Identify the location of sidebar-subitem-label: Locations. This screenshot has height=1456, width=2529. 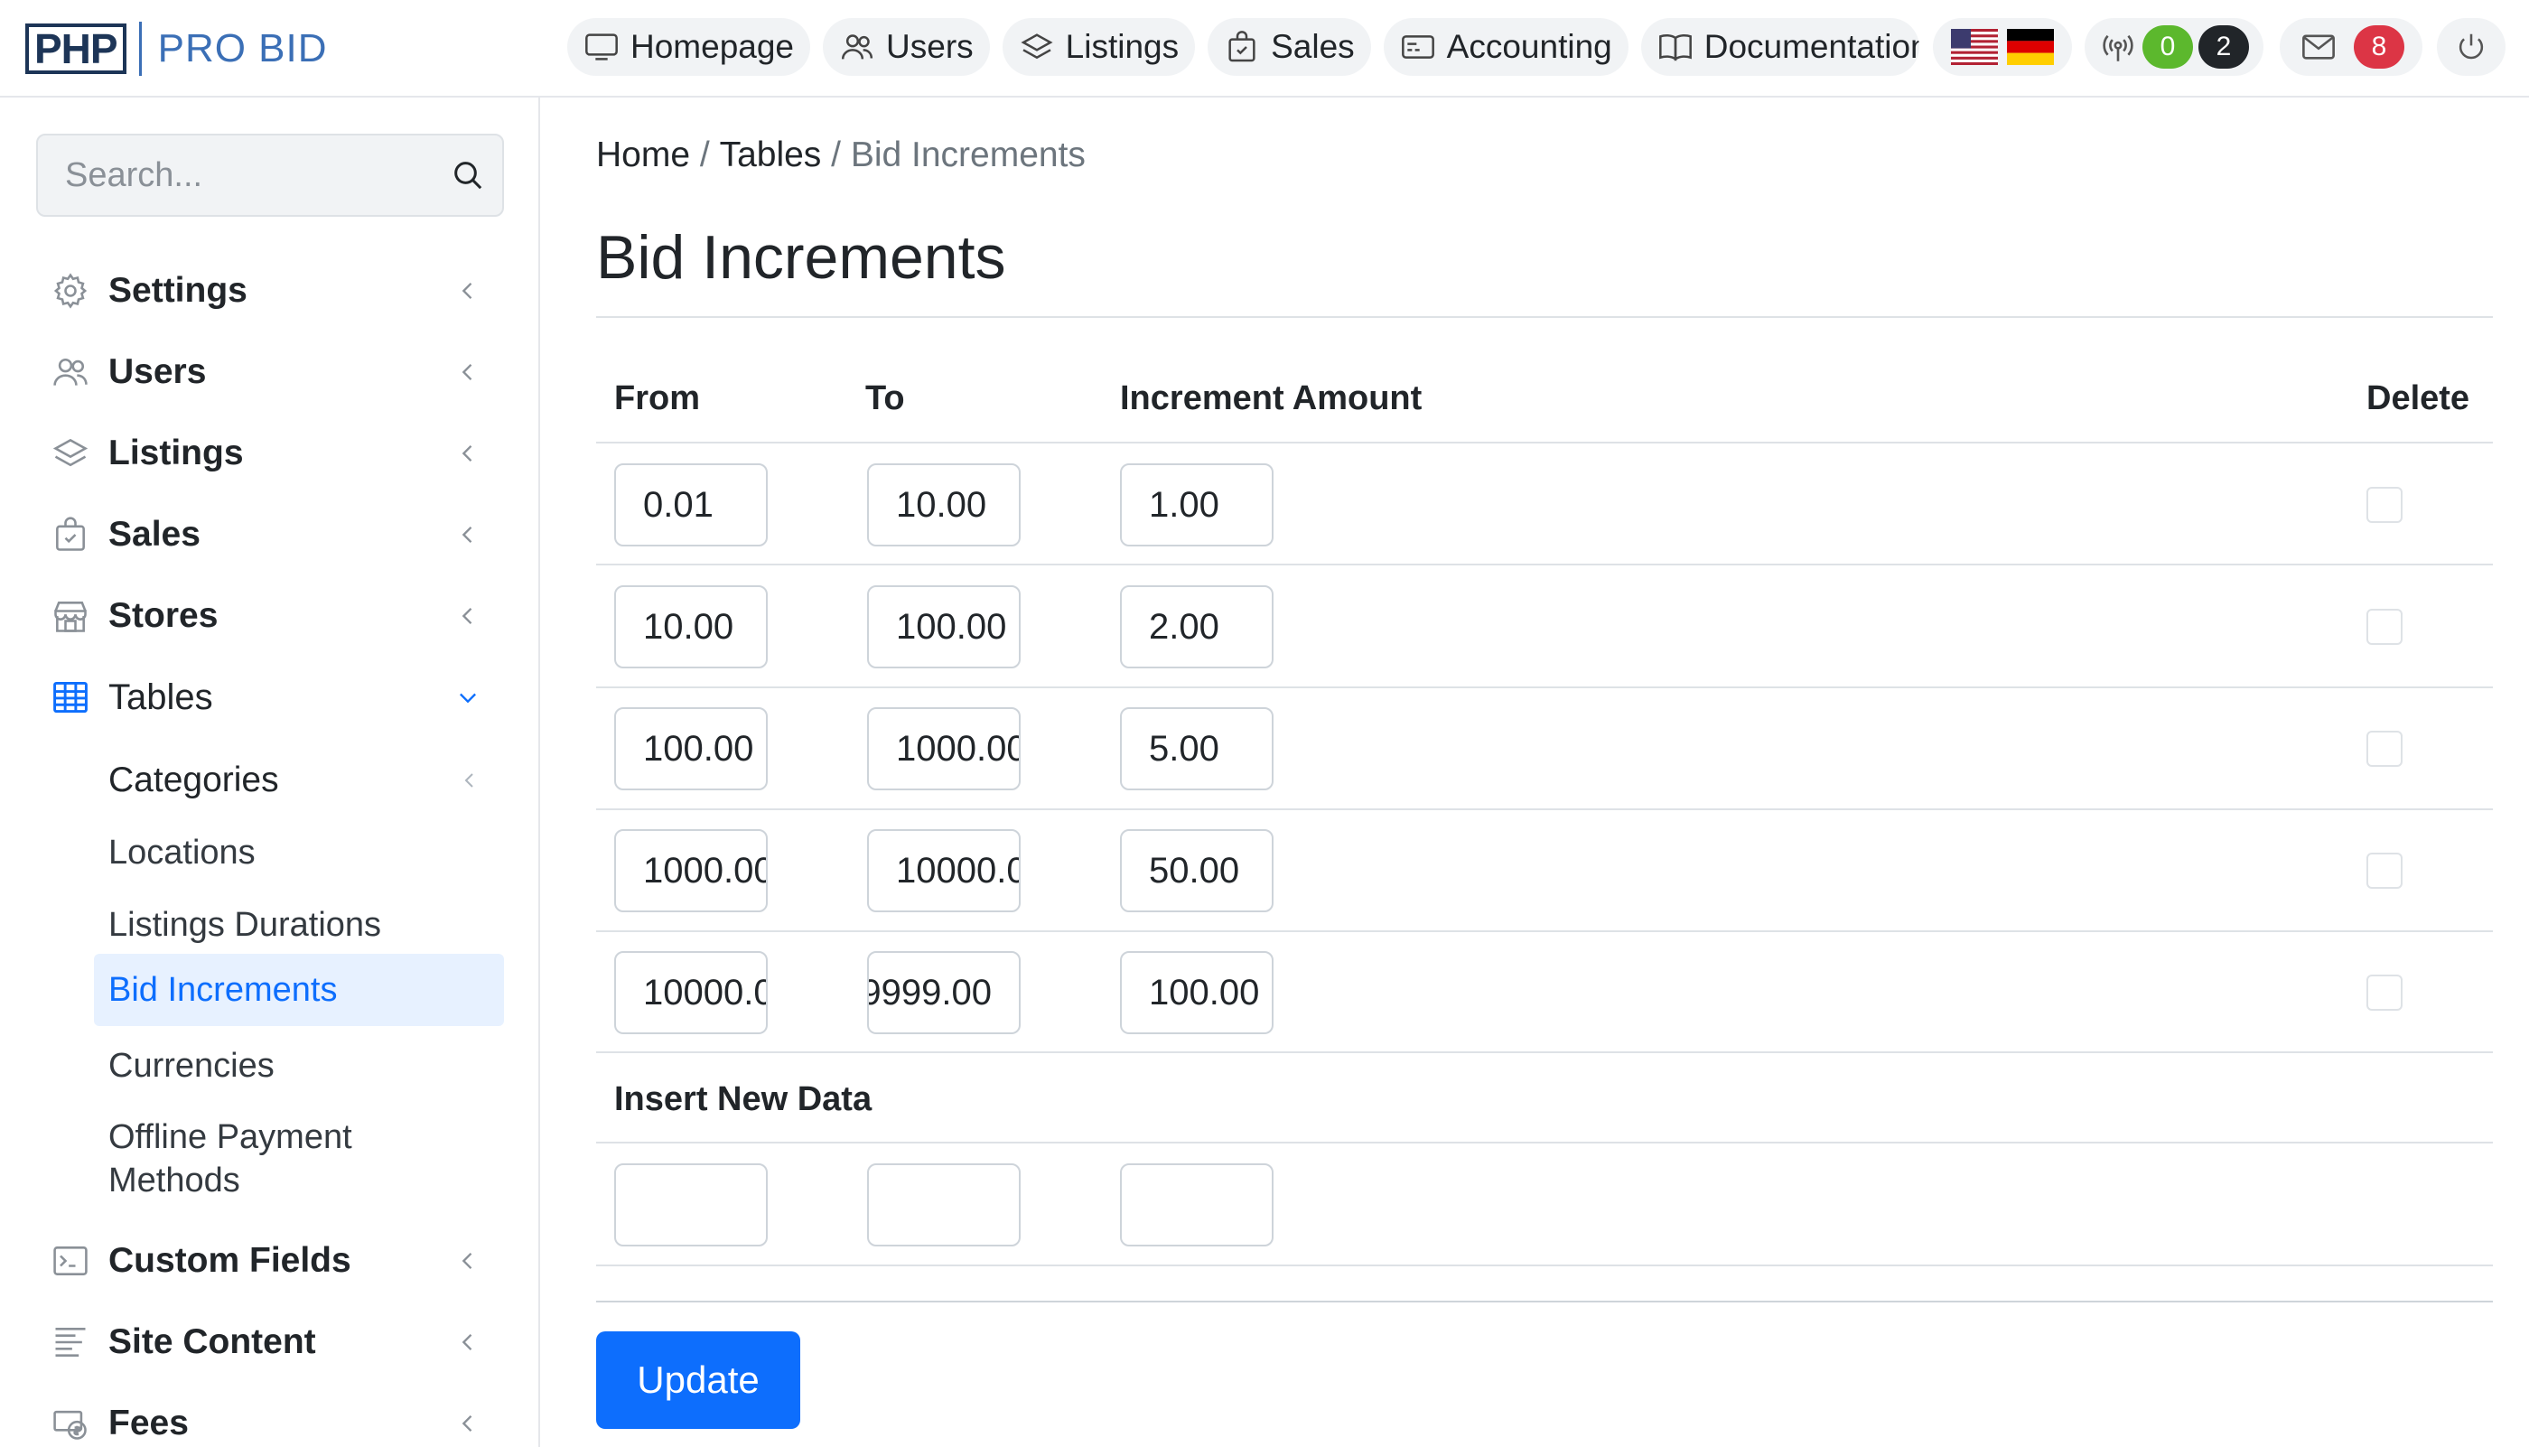
(182, 852).